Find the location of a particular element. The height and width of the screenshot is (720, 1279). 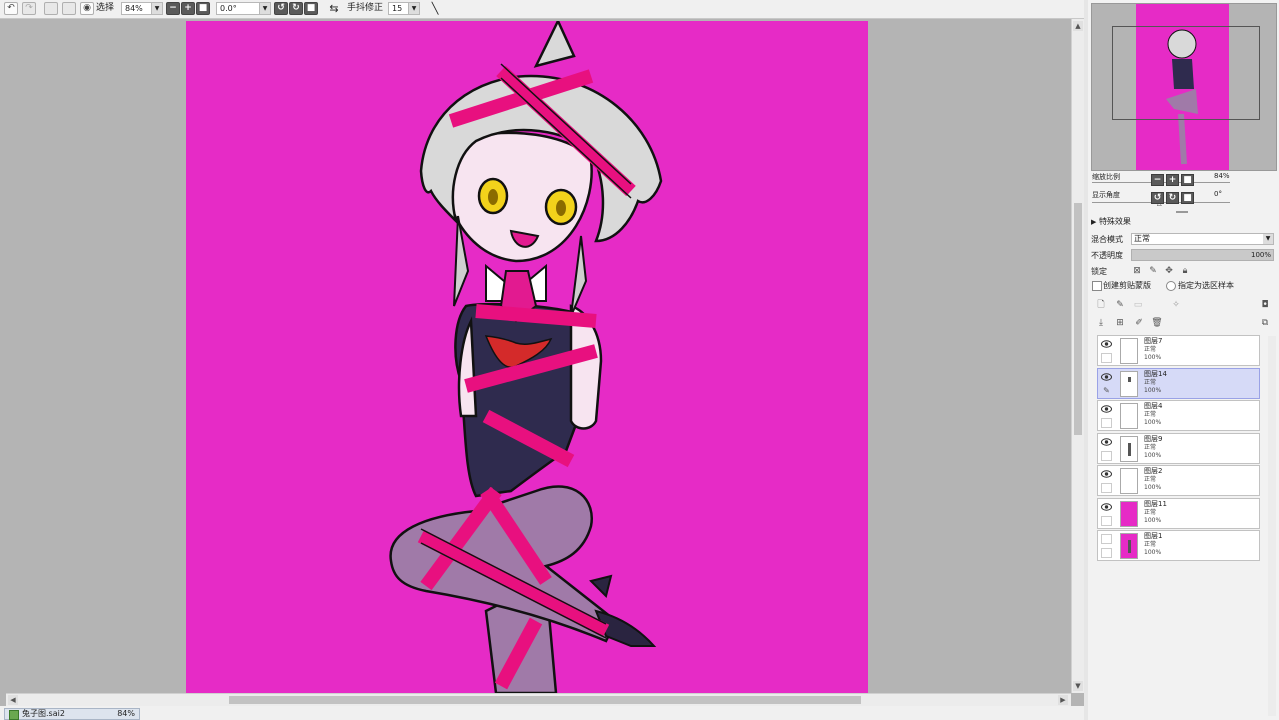

panel-drag-handle is located at coordinates (1182, 212).